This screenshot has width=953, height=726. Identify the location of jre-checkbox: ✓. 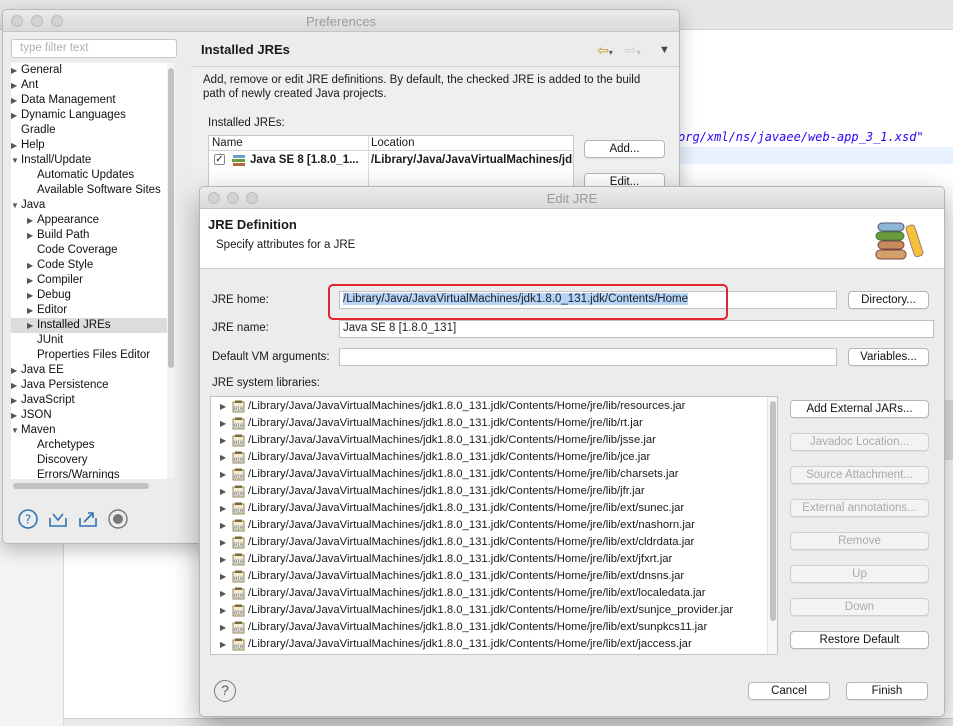
(219, 159).